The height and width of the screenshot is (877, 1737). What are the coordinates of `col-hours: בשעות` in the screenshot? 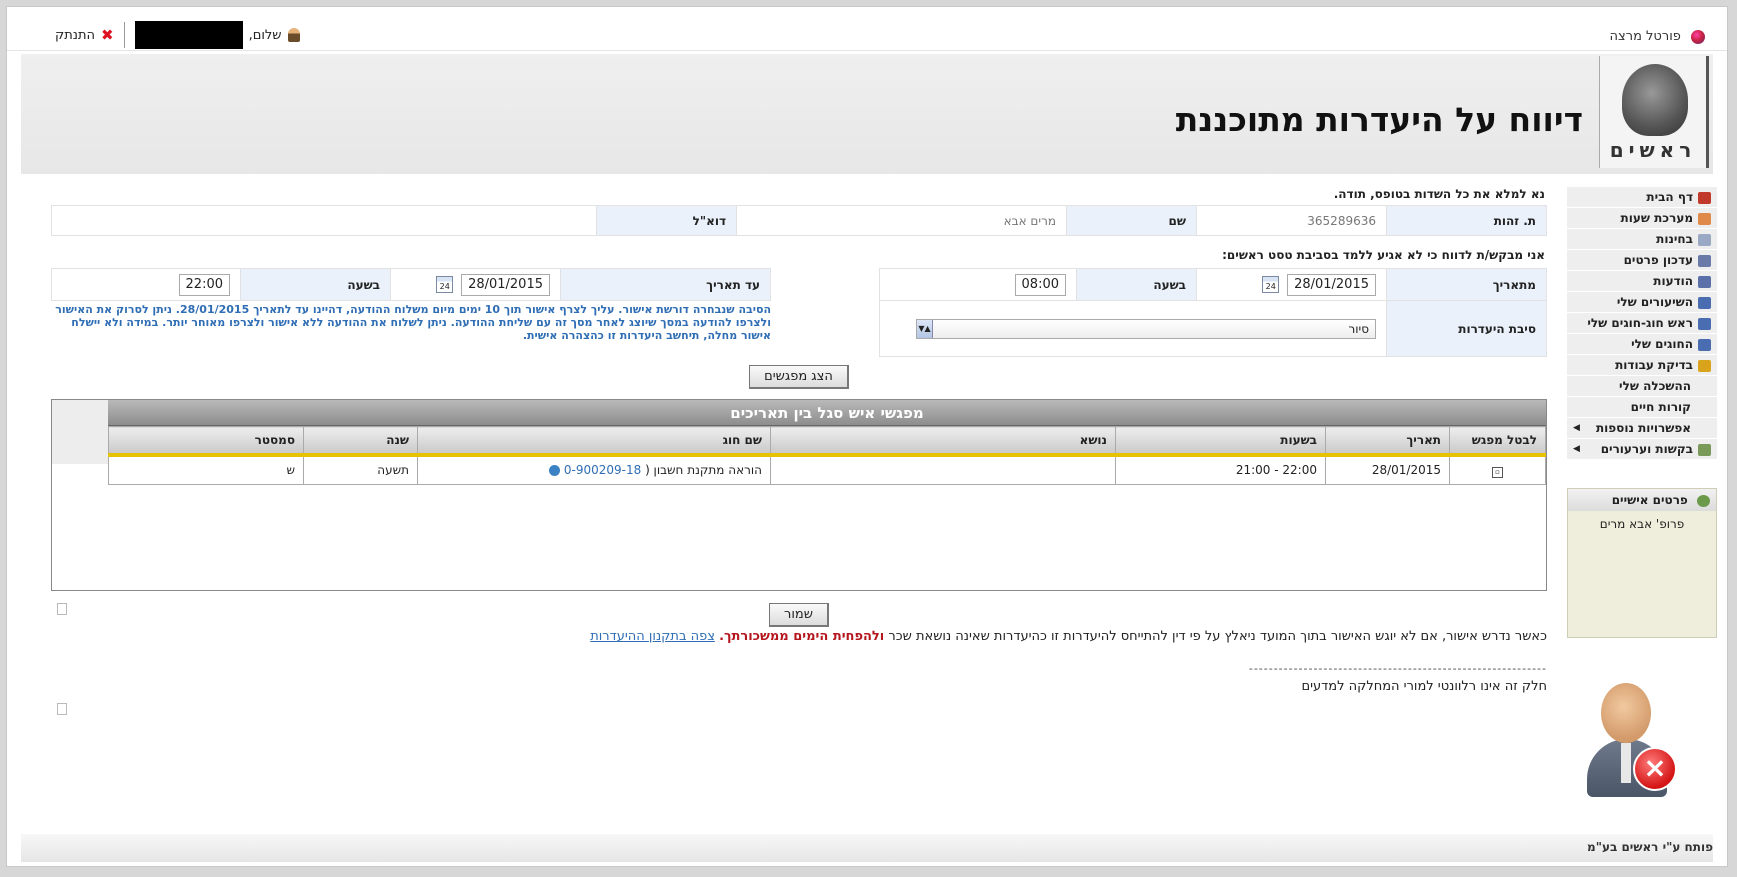 It's located at (1220, 441).